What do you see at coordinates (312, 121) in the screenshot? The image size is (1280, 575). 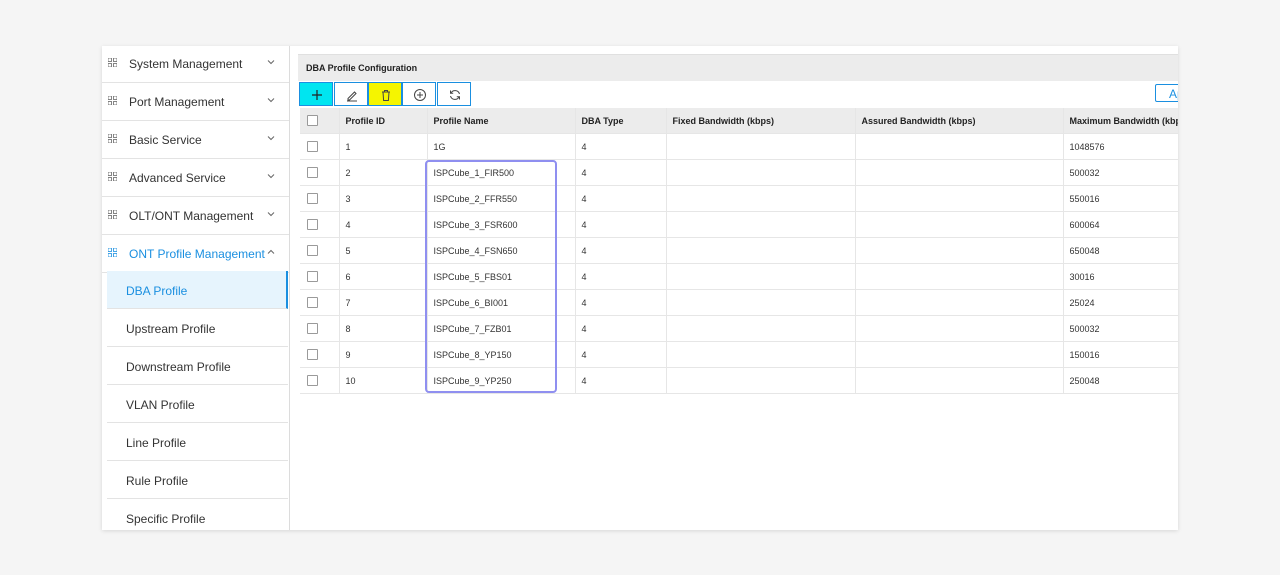 I see `select-all-checkbox` at bounding box center [312, 121].